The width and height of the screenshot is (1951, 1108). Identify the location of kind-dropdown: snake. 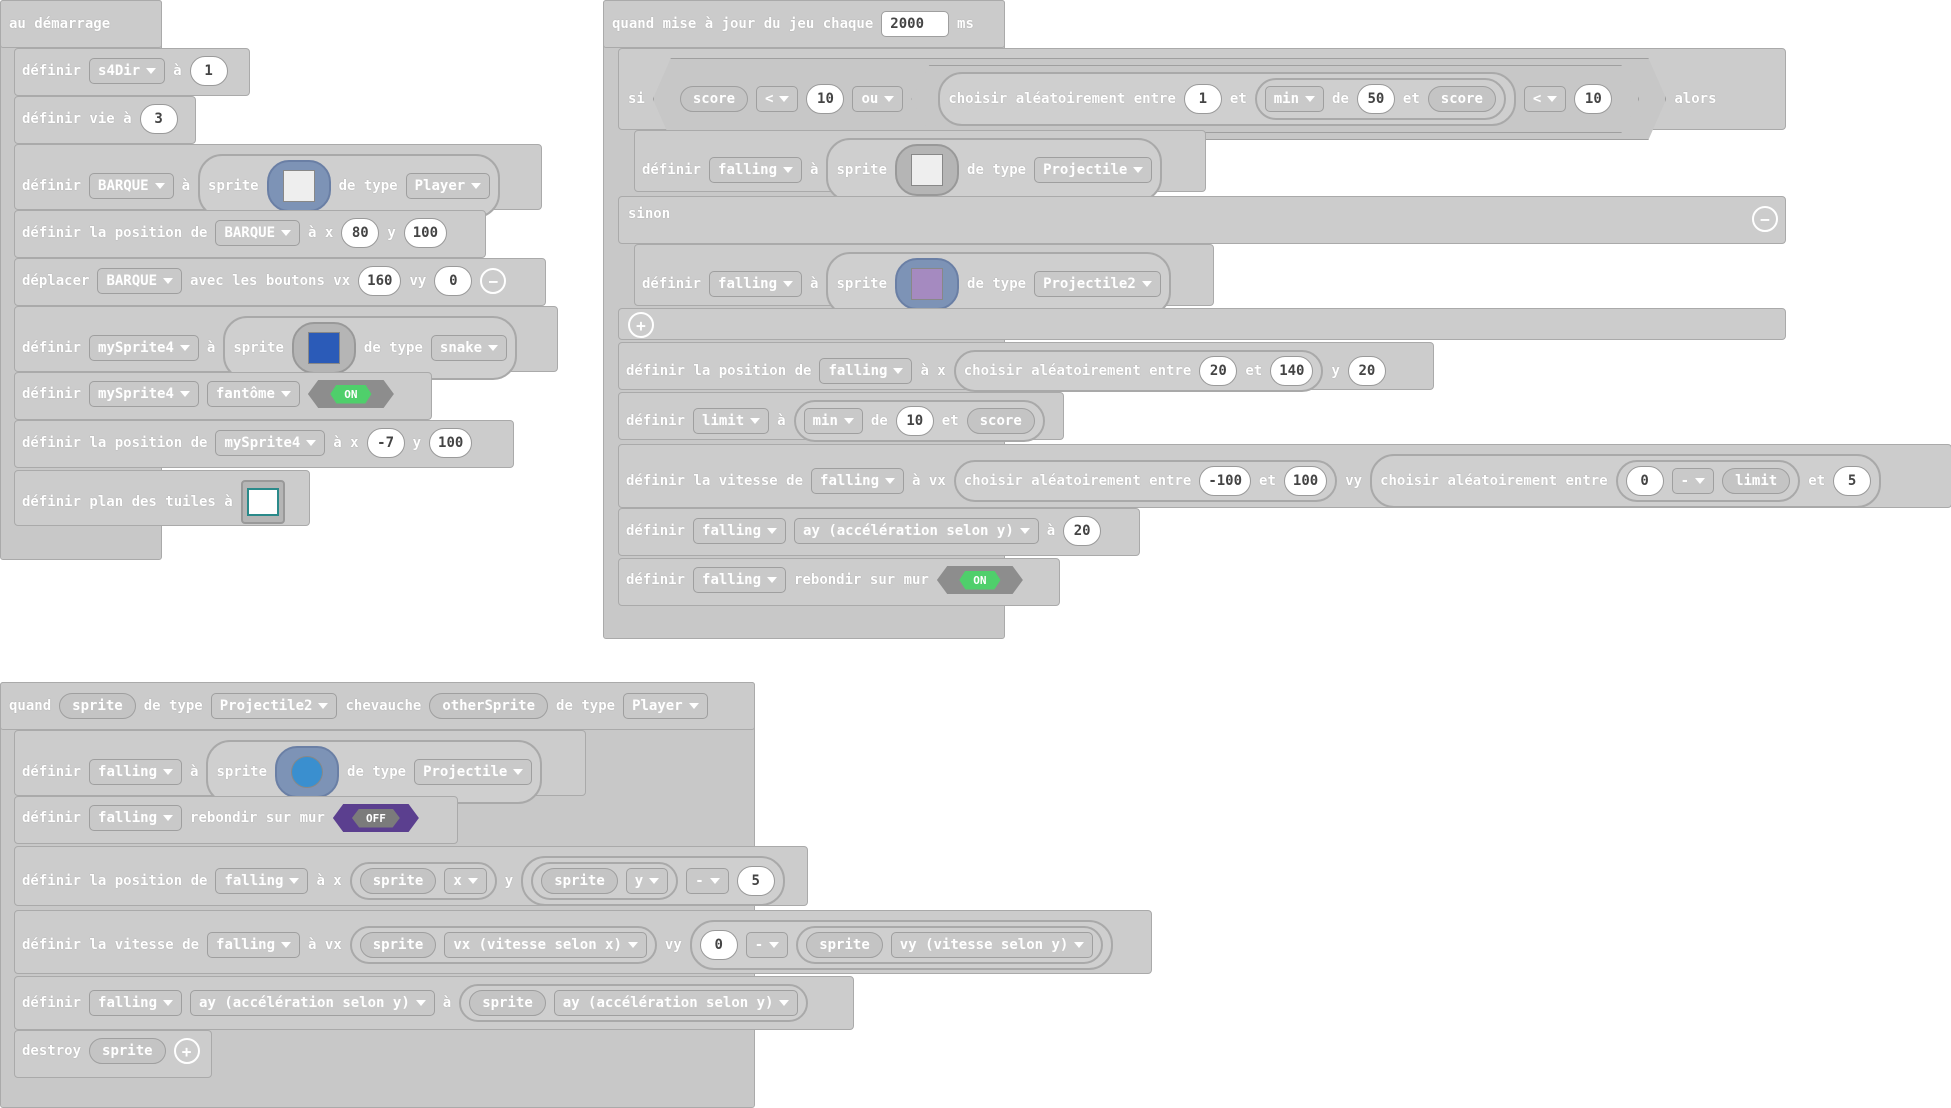
(469, 348).